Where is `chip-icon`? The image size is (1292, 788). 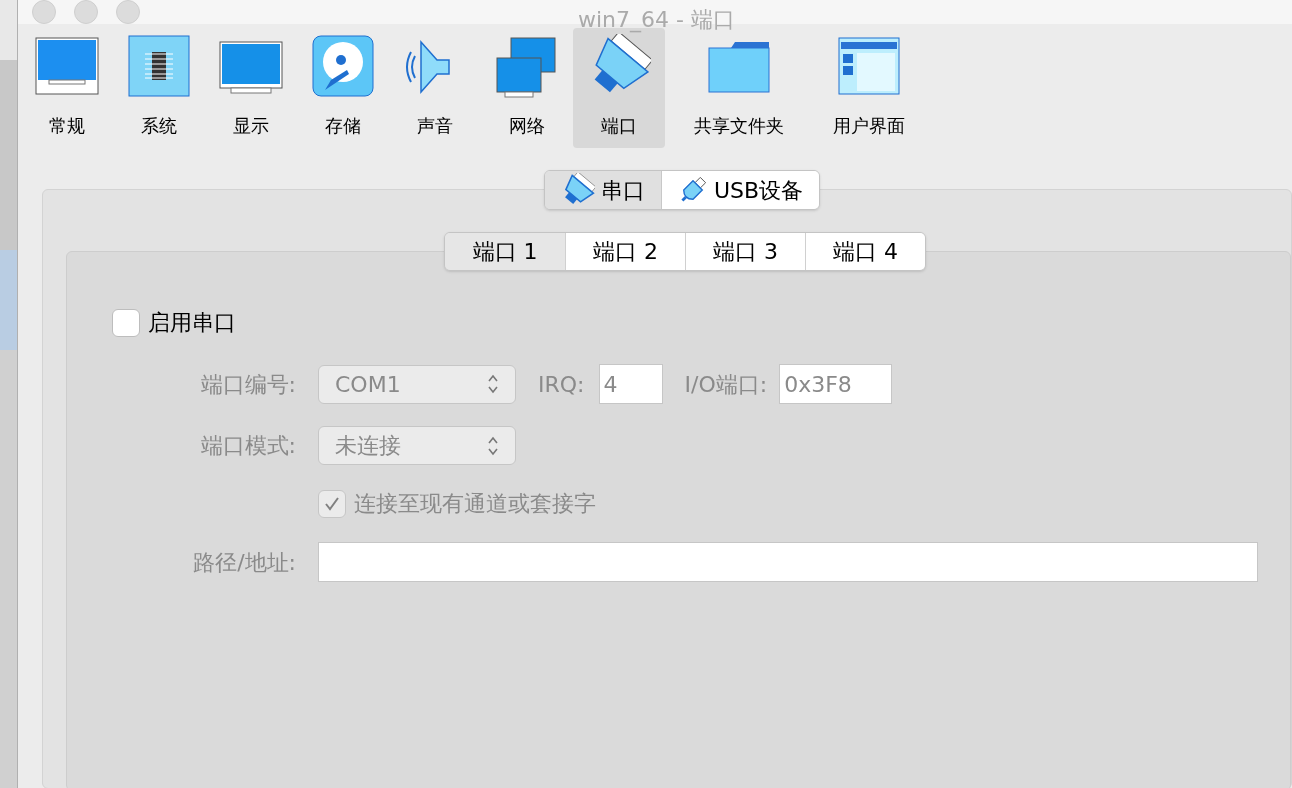
chip-icon is located at coordinates (159, 66).